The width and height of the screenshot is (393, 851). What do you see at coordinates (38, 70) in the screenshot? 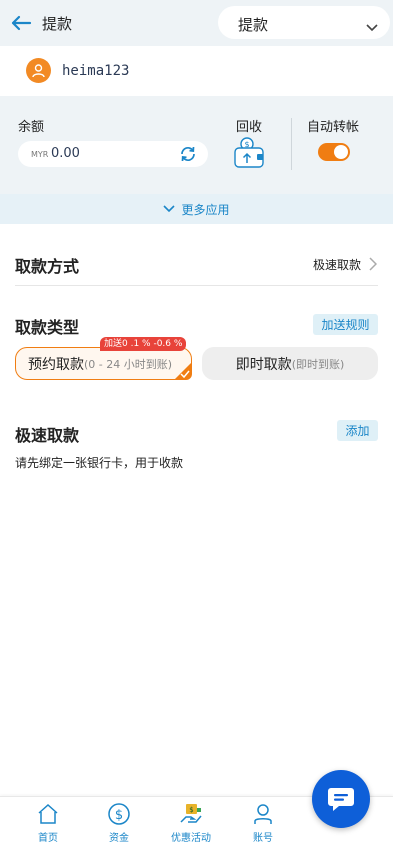
I see `user-avatar-icon` at bounding box center [38, 70].